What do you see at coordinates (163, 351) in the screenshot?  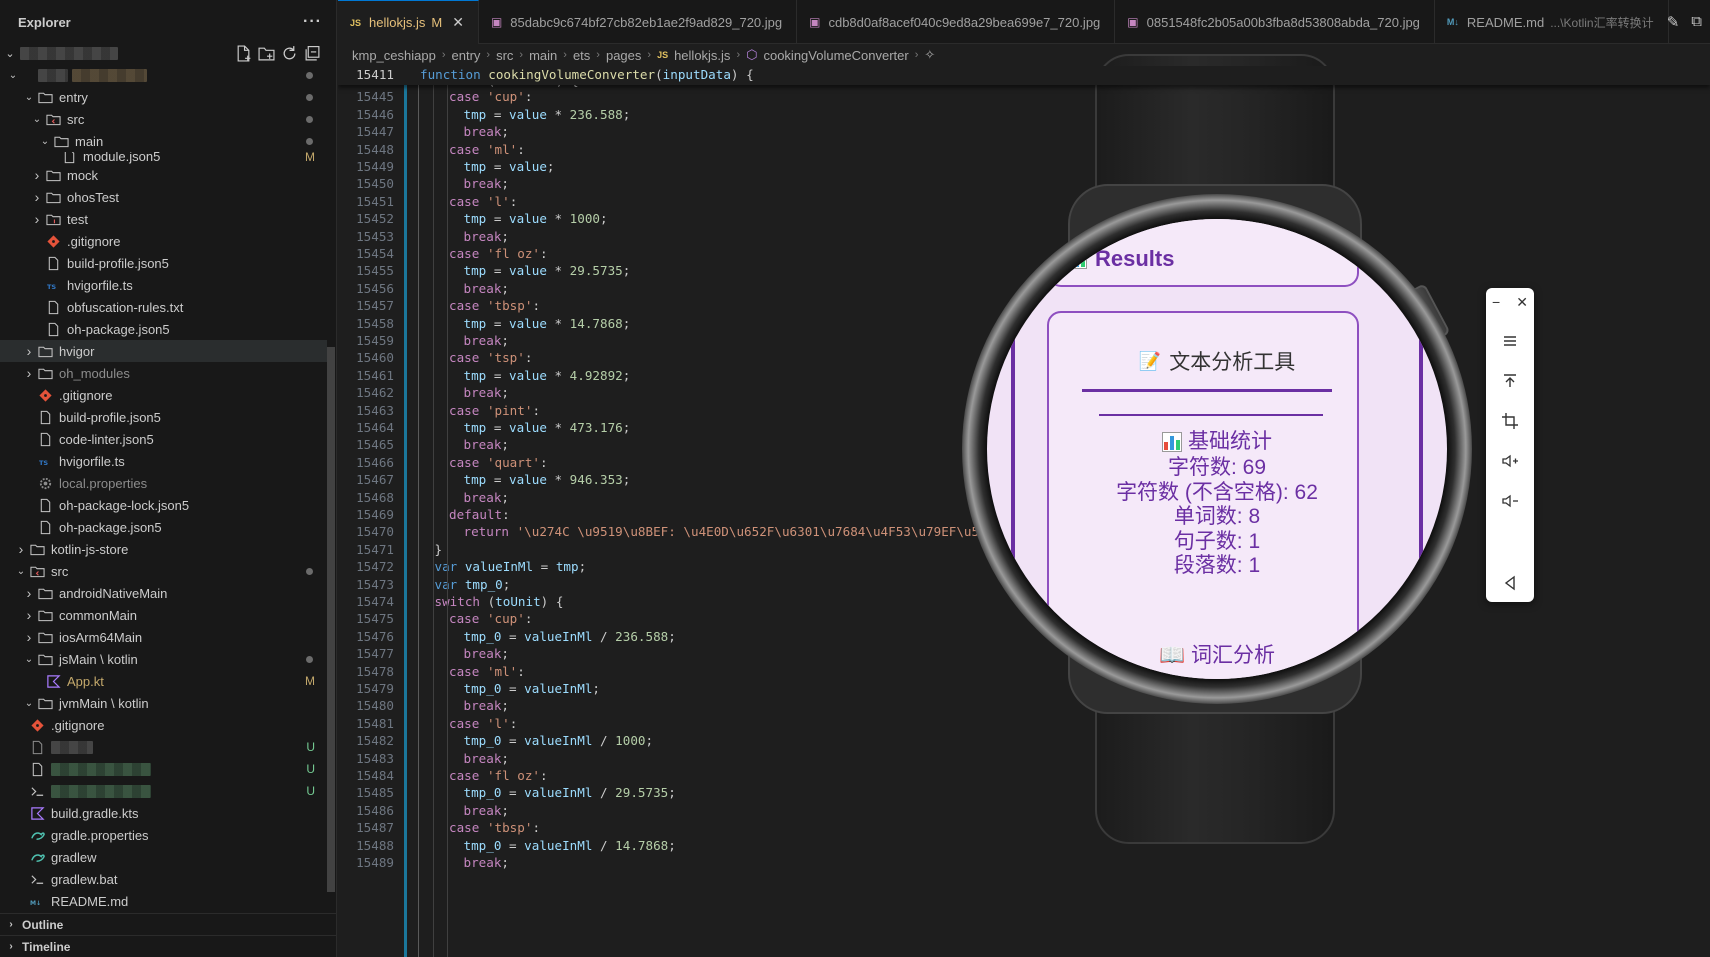 I see `tree-item: › hvigor` at bounding box center [163, 351].